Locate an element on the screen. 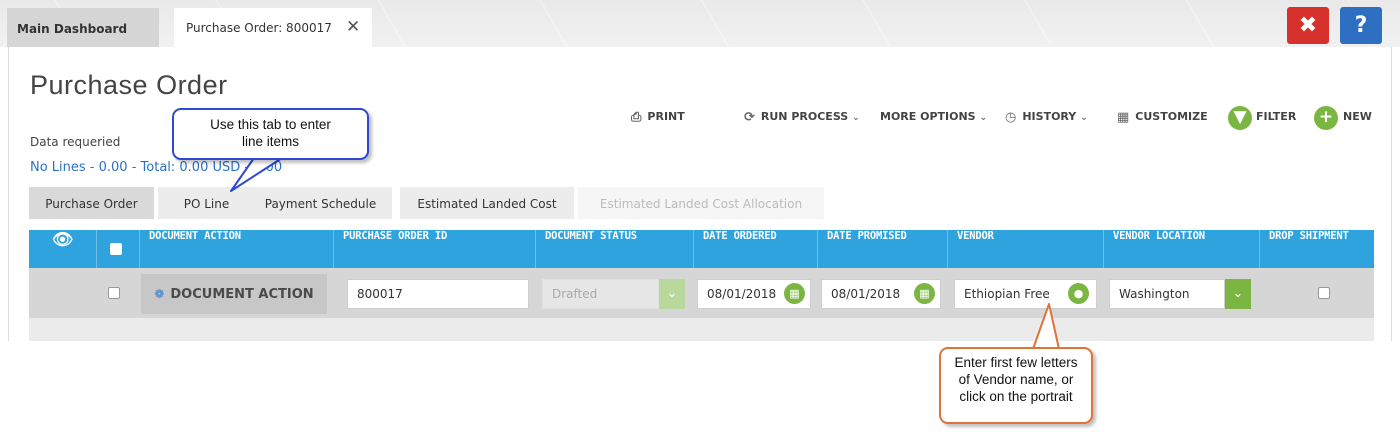 The width and height of the screenshot is (1400, 441). tab-payment-schedule: Payment Schedule is located at coordinates (320, 203).